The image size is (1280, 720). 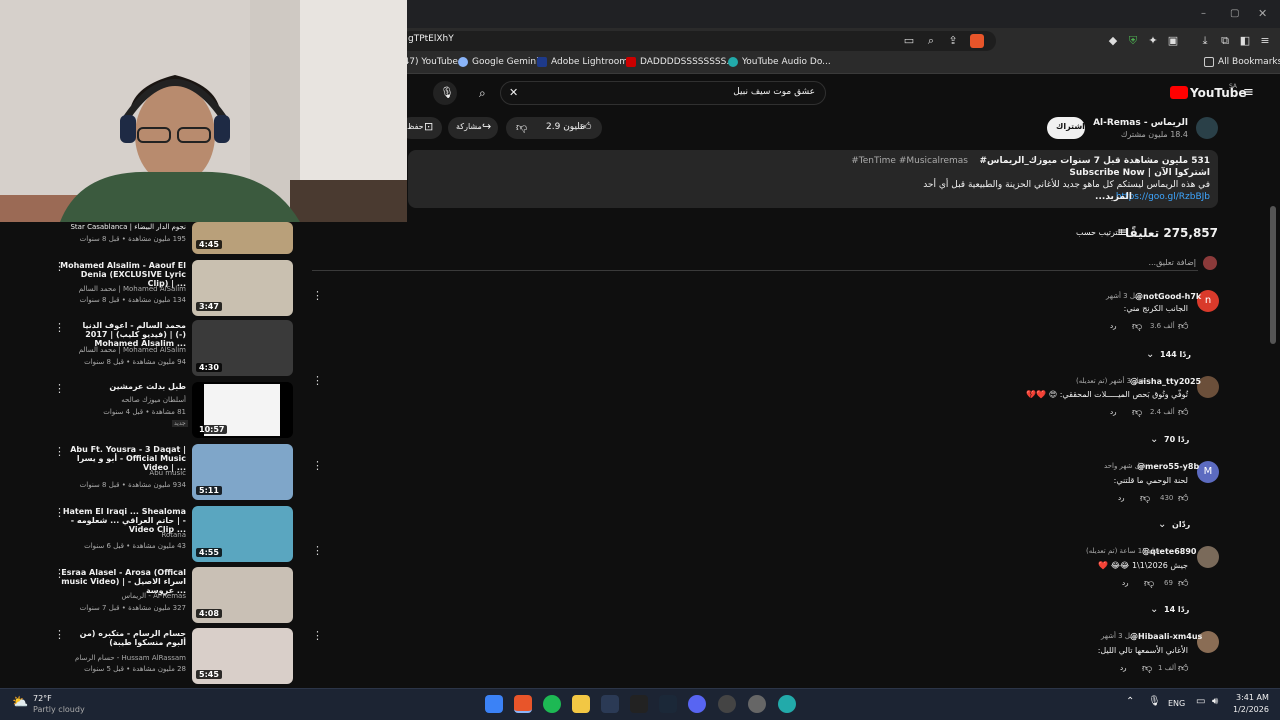 I want to click on vpn-shield-icon: ⛨, so click(x=1133, y=41).